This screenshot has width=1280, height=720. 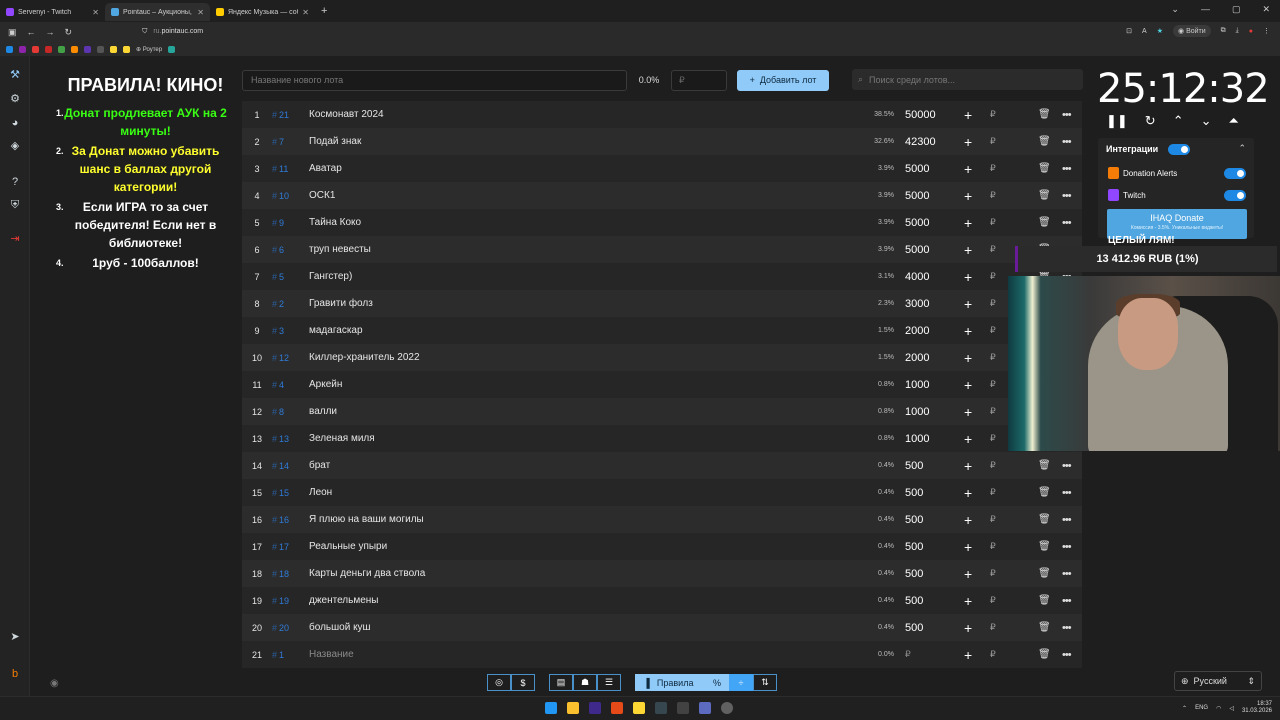 What do you see at coordinates (572, 627) in the screenshot?
I see `lot-name: большой куш` at bounding box center [572, 627].